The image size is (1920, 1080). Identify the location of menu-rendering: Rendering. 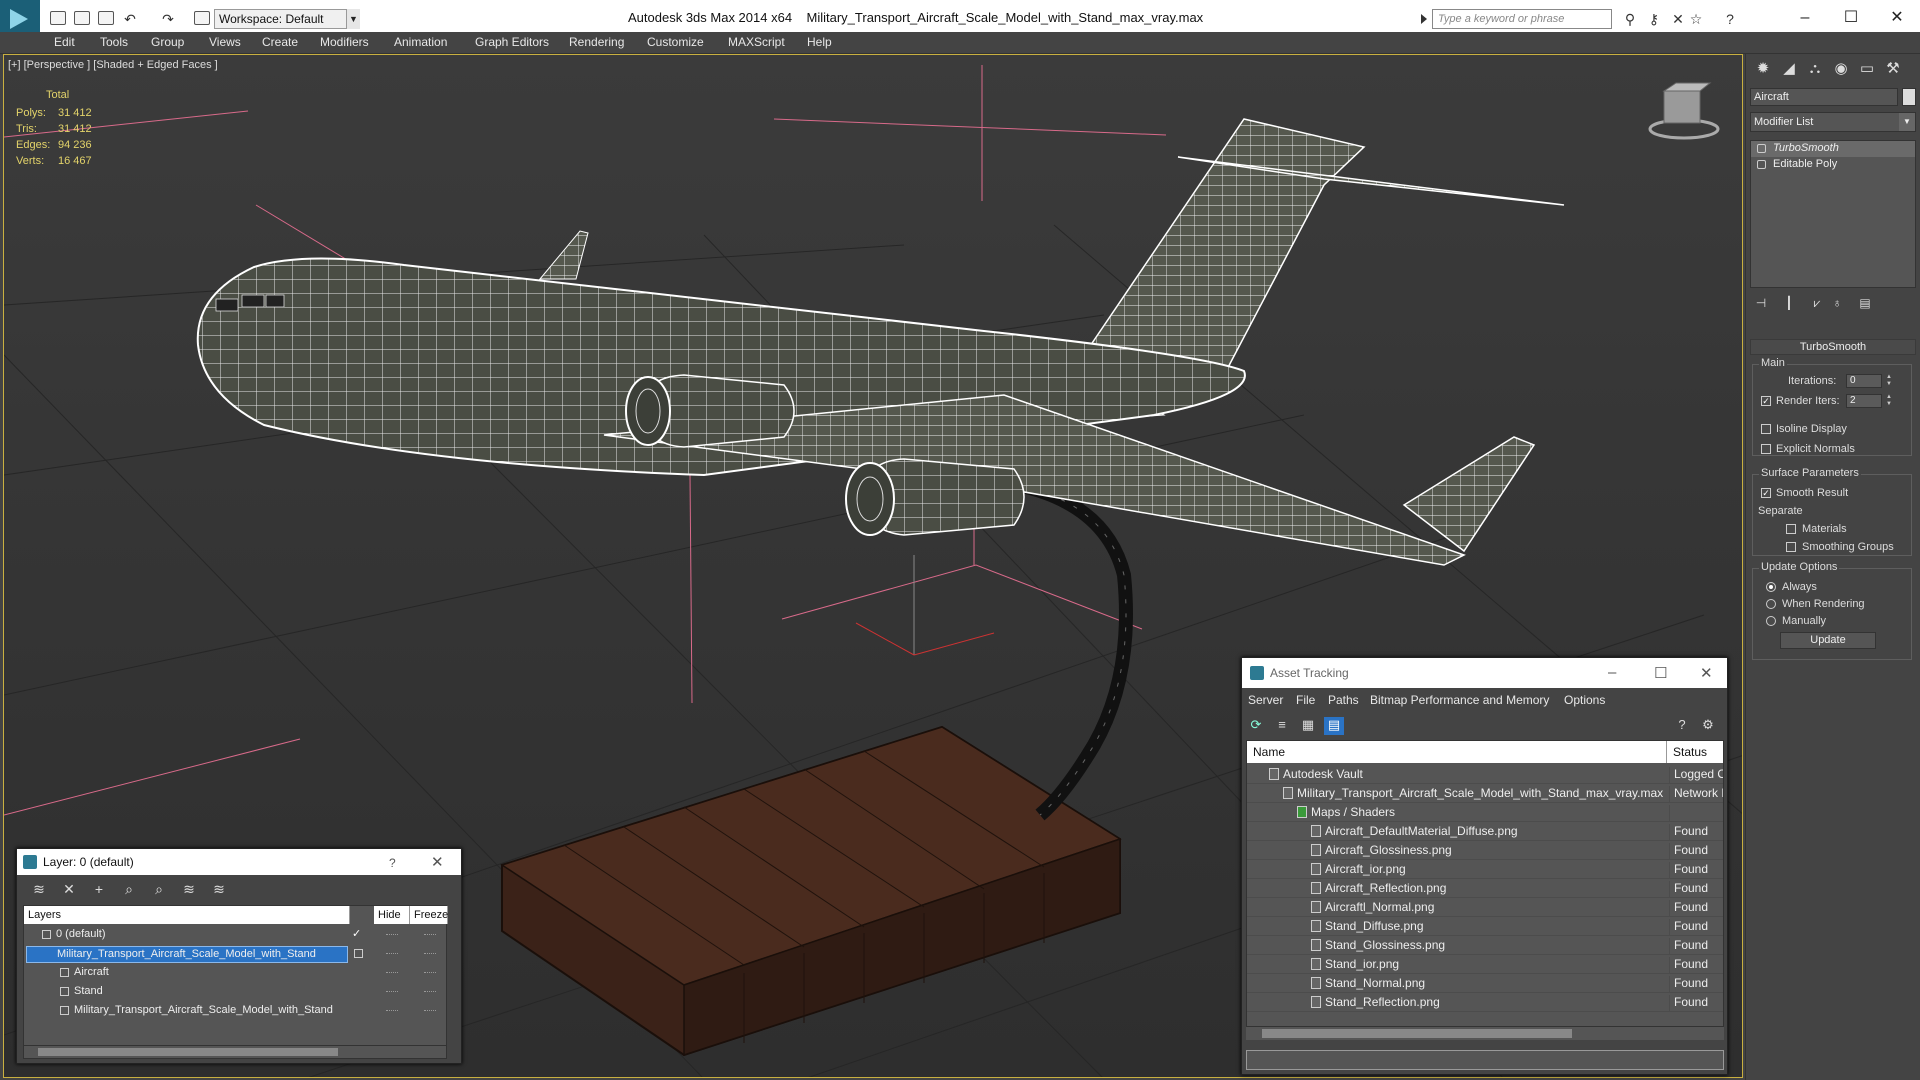
(596, 42).